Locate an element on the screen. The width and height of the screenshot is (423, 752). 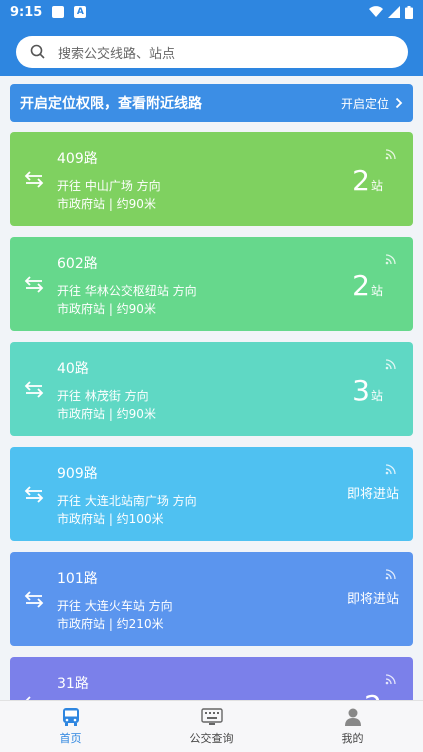
bus-route-card: 31路 2 is located at coordinates (211, 678).